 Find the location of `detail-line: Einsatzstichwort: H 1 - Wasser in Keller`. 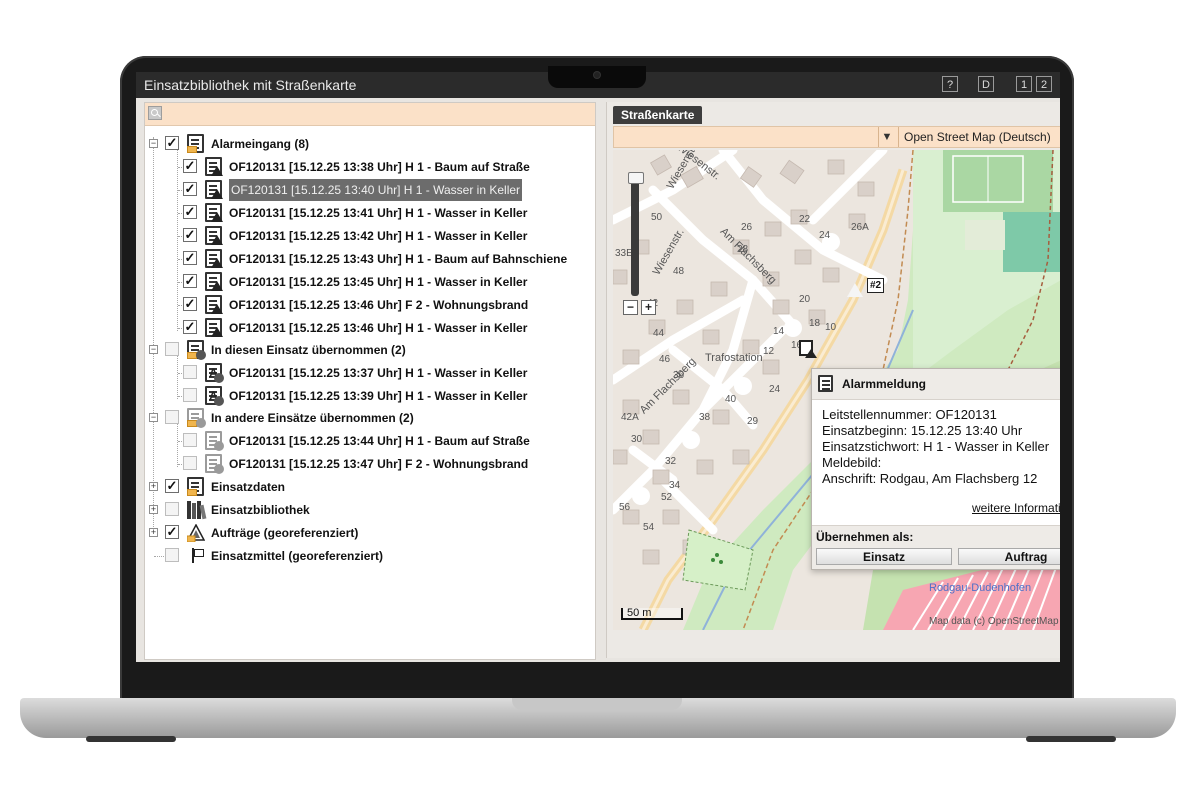

detail-line: Einsatzstichwort: H 1 - Wasser in Keller is located at coordinates (936, 446).